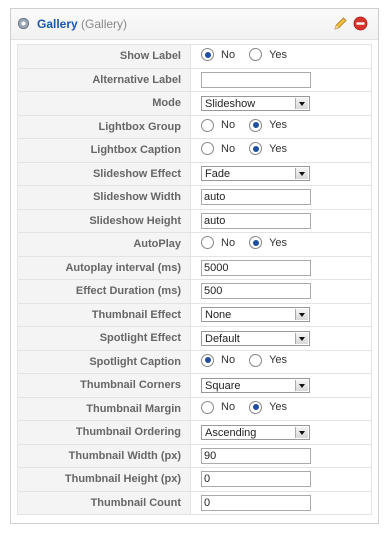  Describe the element at coordinates (104, 24) in the screenshot. I see `module-type: (Gallery)` at that location.